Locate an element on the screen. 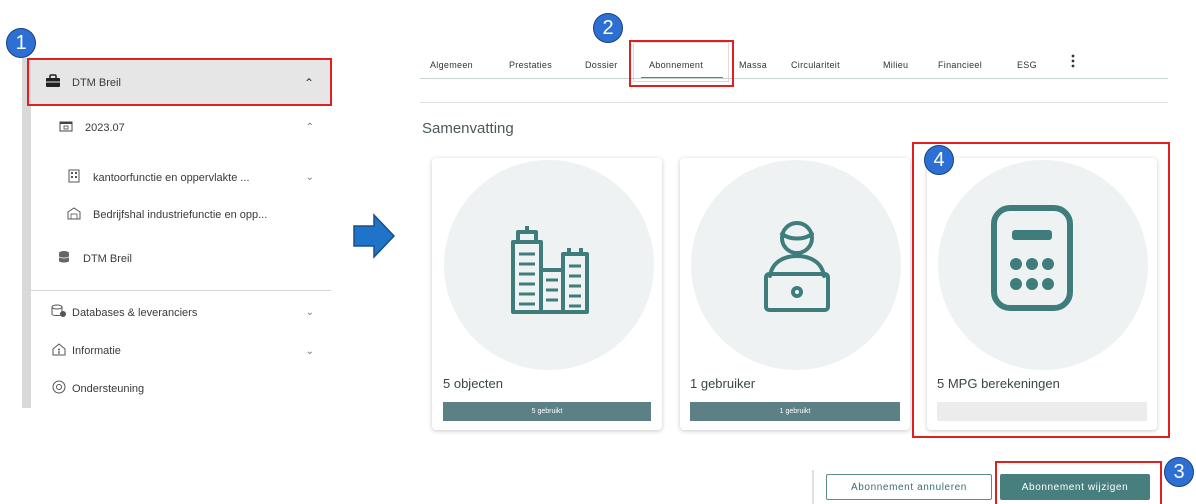 The image size is (1196, 504). sidebar-menu-label: Ondersteuning is located at coordinates (108, 388).